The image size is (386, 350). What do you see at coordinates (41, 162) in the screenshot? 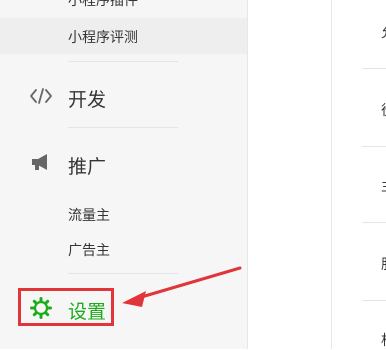
I see `megaphone-icon` at bounding box center [41, 162].